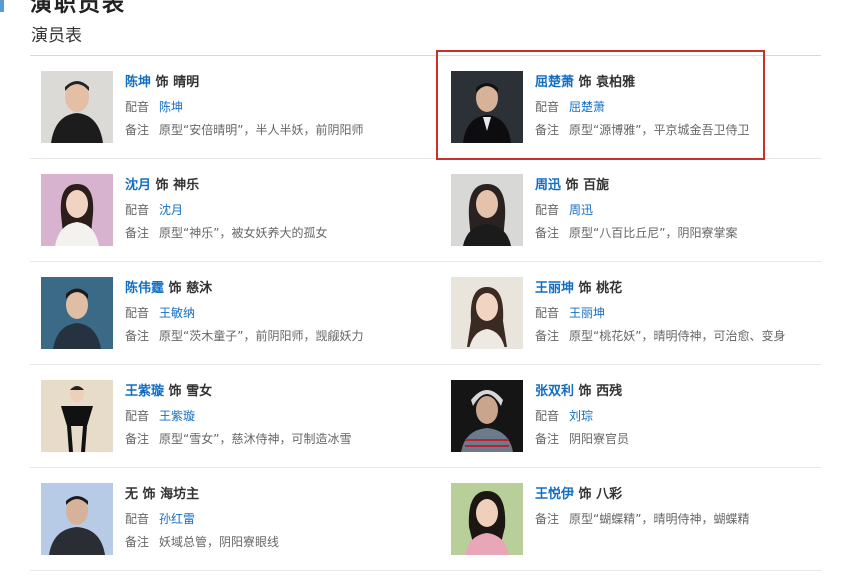 The width and height of the screenshot is (851, 577). I want to click on note-text: 原型“雪女”，慈沐侍神，可制造冰雪, so click(255, 439).